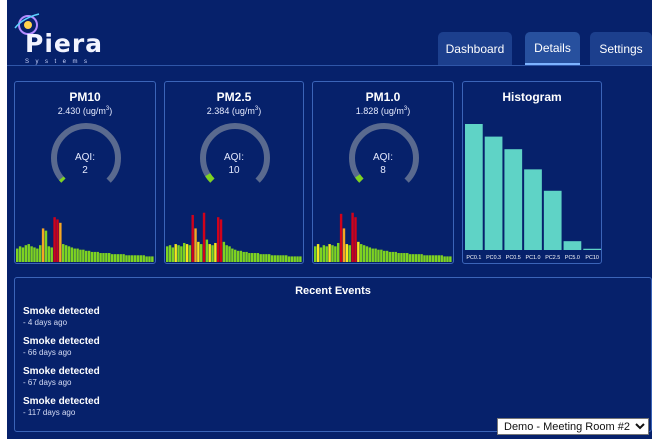  Describe the element at coordinates (592, 258) in the screenshot. I see `histogram-tick-label: PC10` at that location.